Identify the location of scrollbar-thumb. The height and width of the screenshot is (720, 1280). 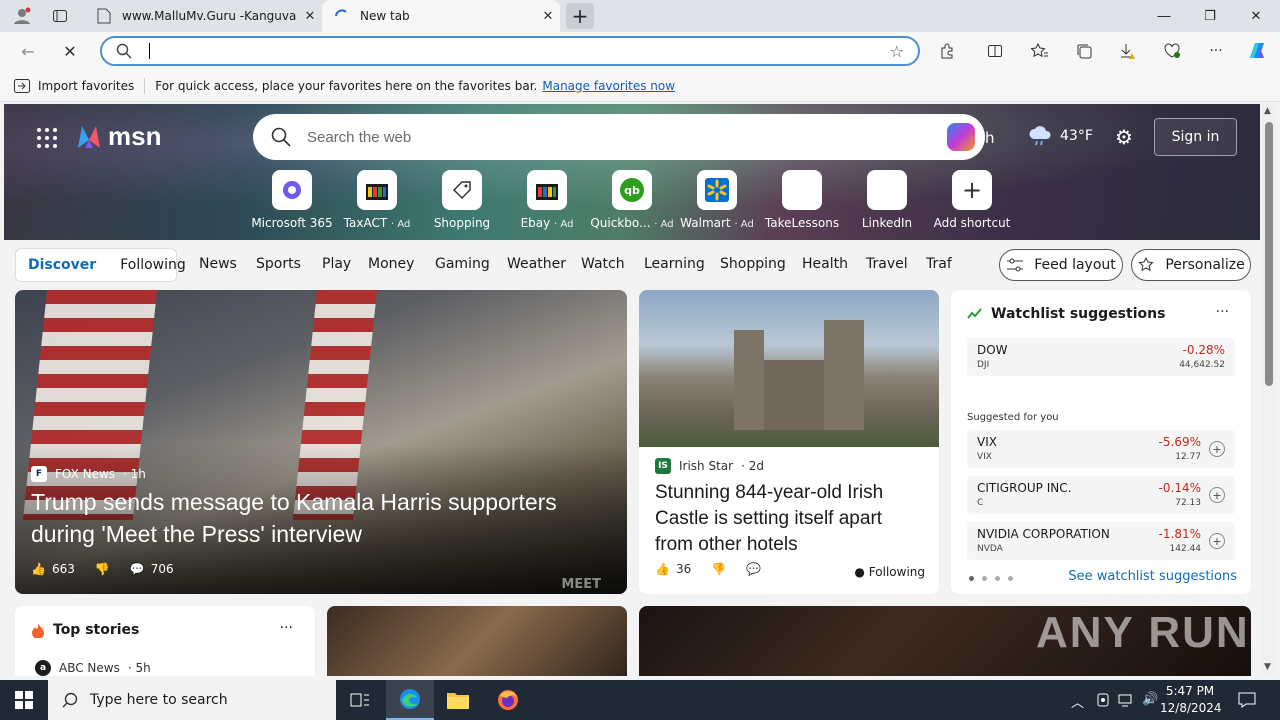
(1269, 254).